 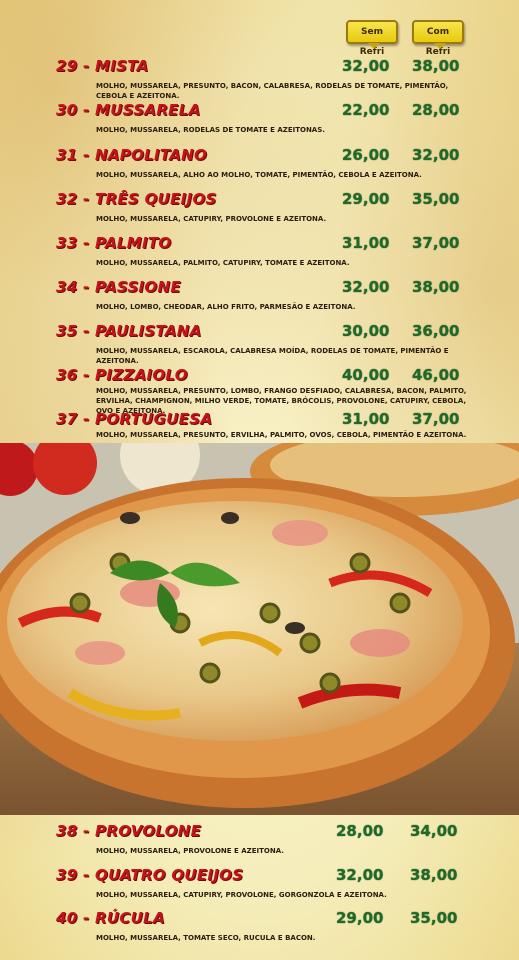 What do you see at coordinates (436, 155) in the screenshot?
I see `price-com-refri: 32,00` at bounding box center [436, 155].